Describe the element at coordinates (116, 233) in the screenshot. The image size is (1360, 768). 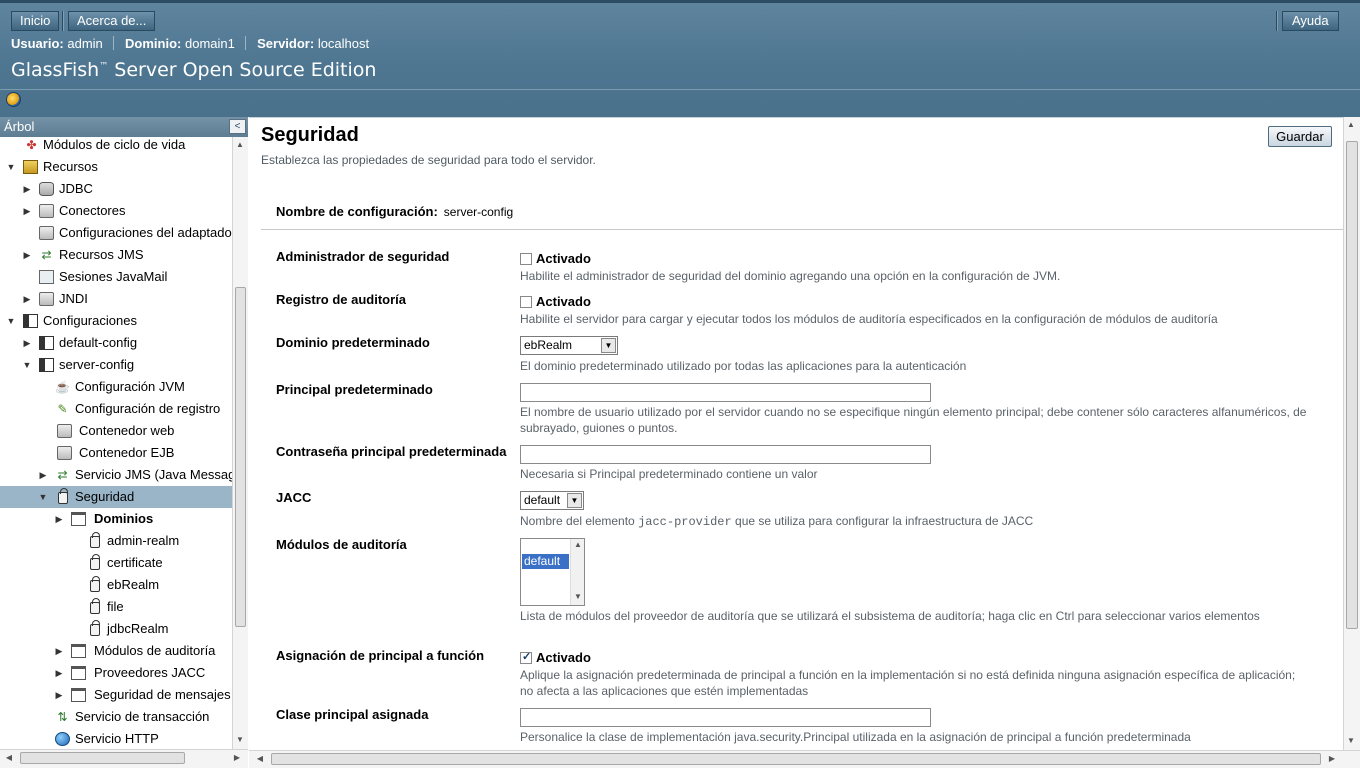
I see `tree-node-adapter-configs: Configuraciones del adaptador` at that location.